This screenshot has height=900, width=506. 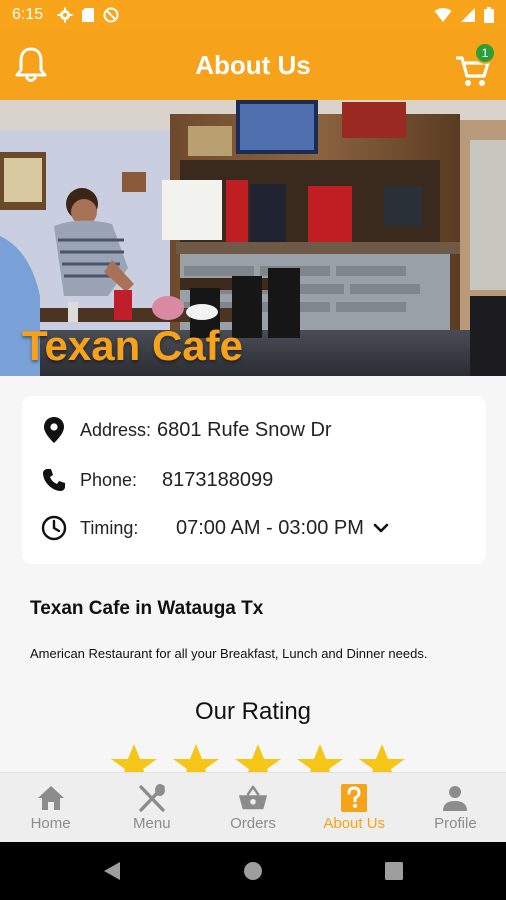 I want to click on nav-home: Home, so click(x=50, y=807).